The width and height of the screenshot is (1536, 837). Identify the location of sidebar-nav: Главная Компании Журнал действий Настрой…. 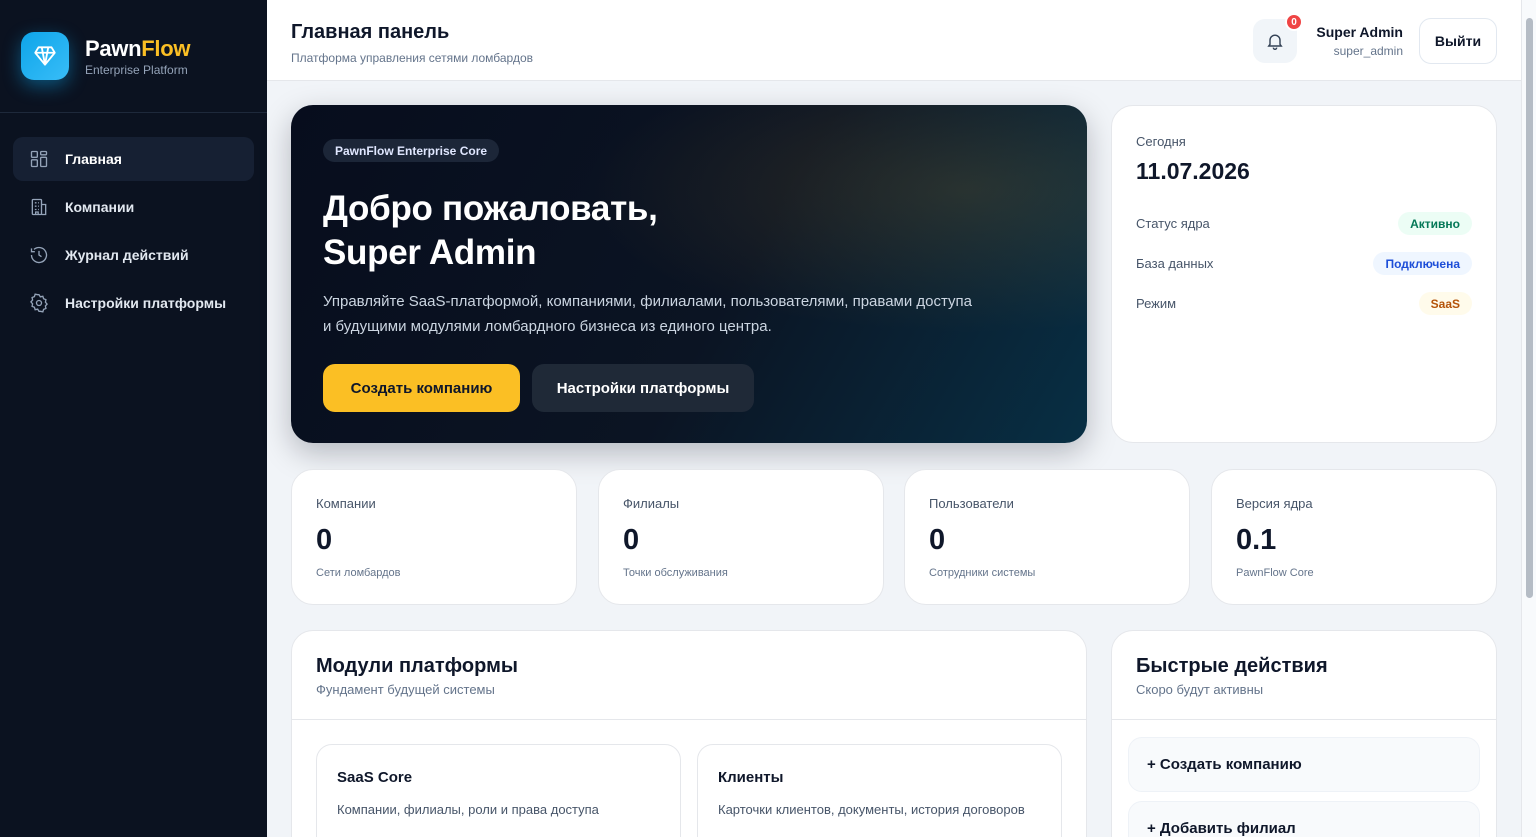
(133, 219).